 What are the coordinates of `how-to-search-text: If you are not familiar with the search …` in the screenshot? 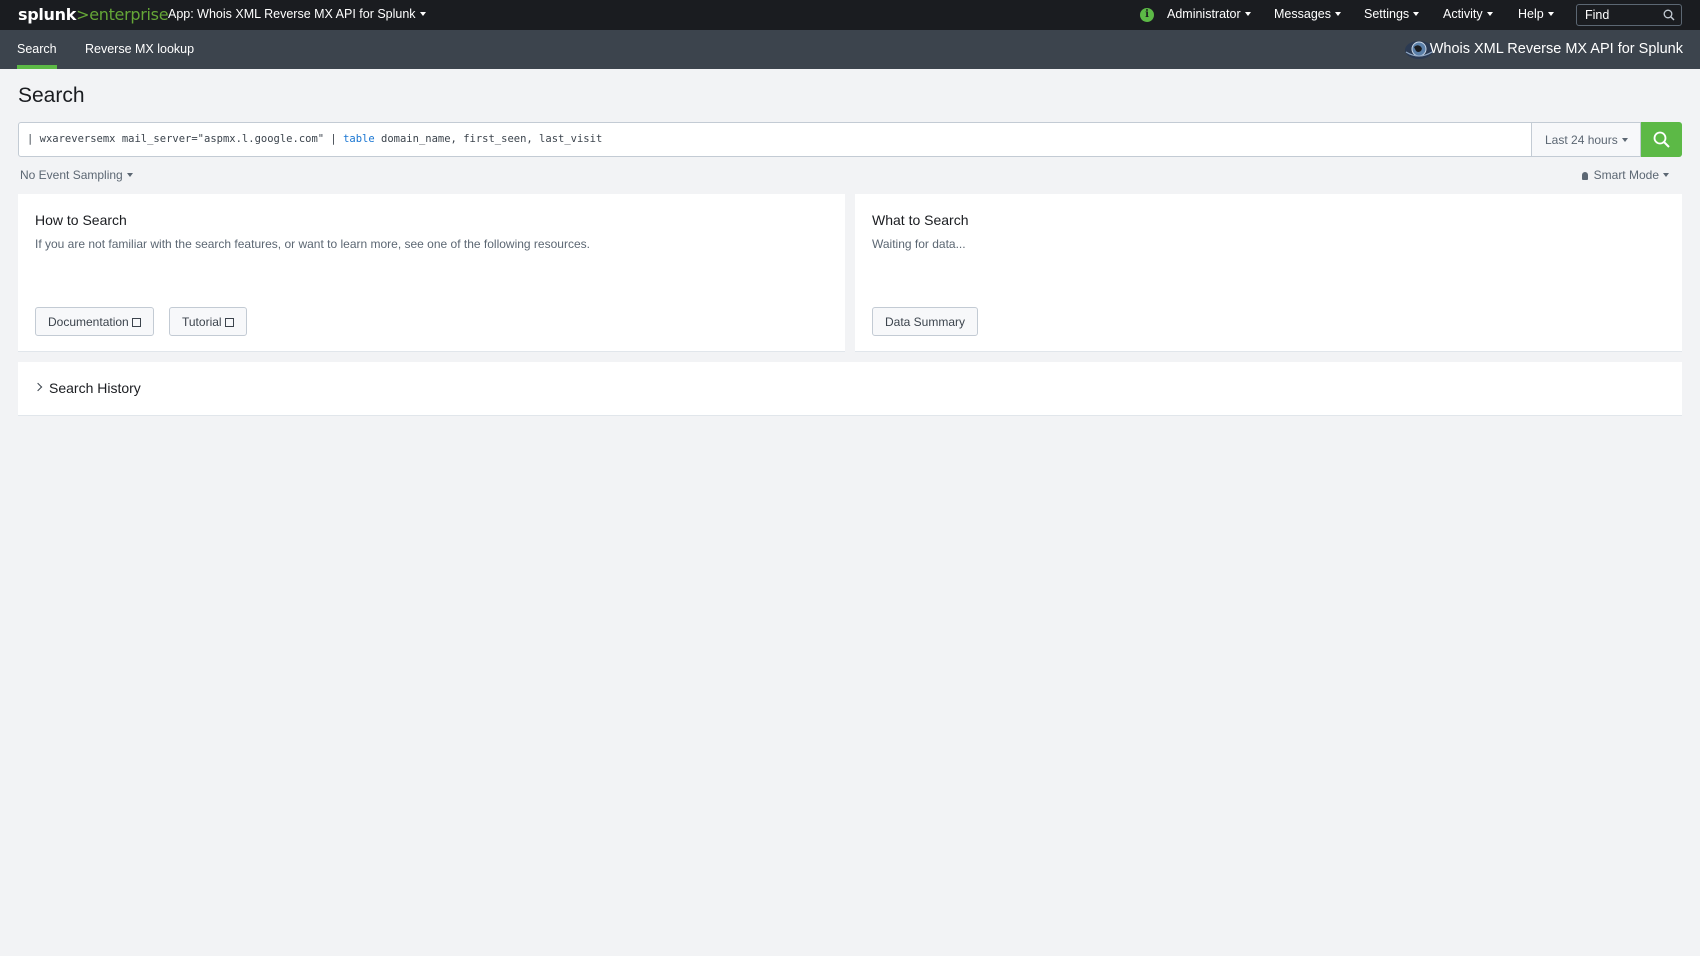 It's located at (312, 244).